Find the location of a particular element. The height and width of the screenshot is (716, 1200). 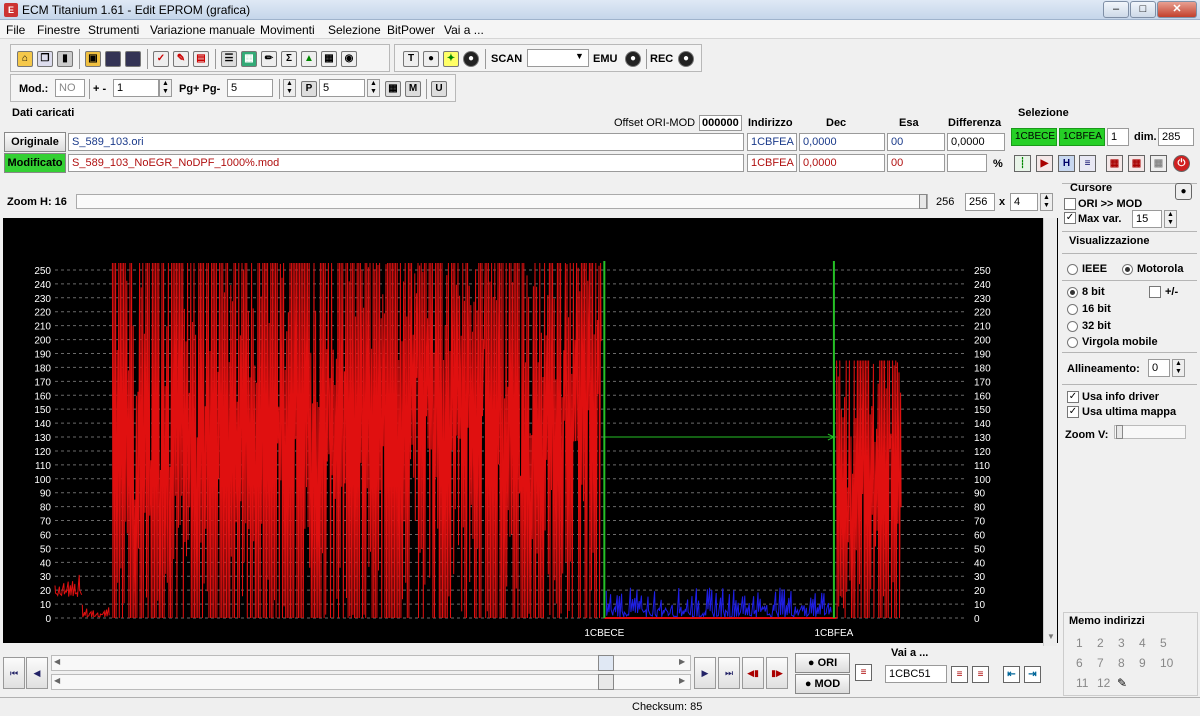

hscroll-bottom: ◀ ▶ is located at coordinates (371, 682).